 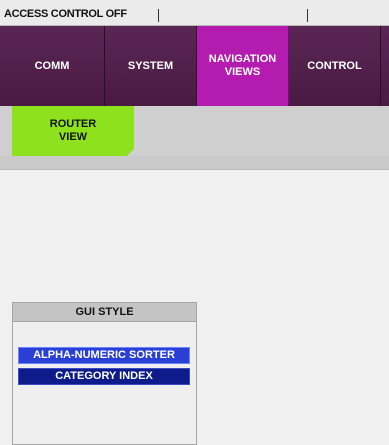 I want to click on tab-system: SYSTEM, so click(x=151, y=66).